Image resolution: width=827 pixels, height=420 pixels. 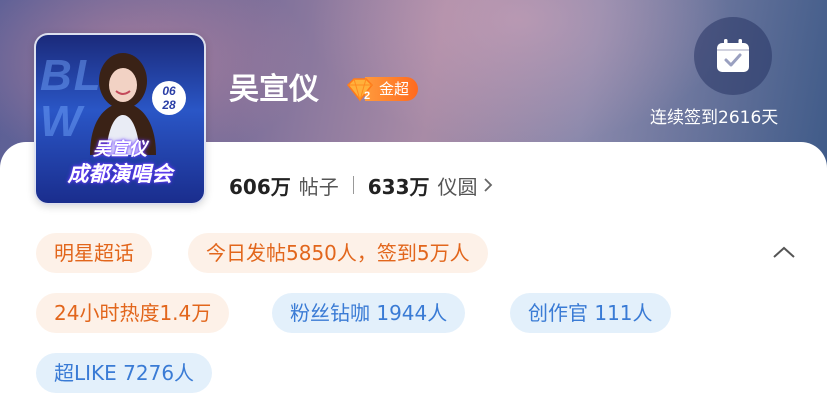 What do you see at coordinates (133, 313) in the screenshot?
I see `tag-heat: 24小时热度1.4万` at bounding box center [133, 313].